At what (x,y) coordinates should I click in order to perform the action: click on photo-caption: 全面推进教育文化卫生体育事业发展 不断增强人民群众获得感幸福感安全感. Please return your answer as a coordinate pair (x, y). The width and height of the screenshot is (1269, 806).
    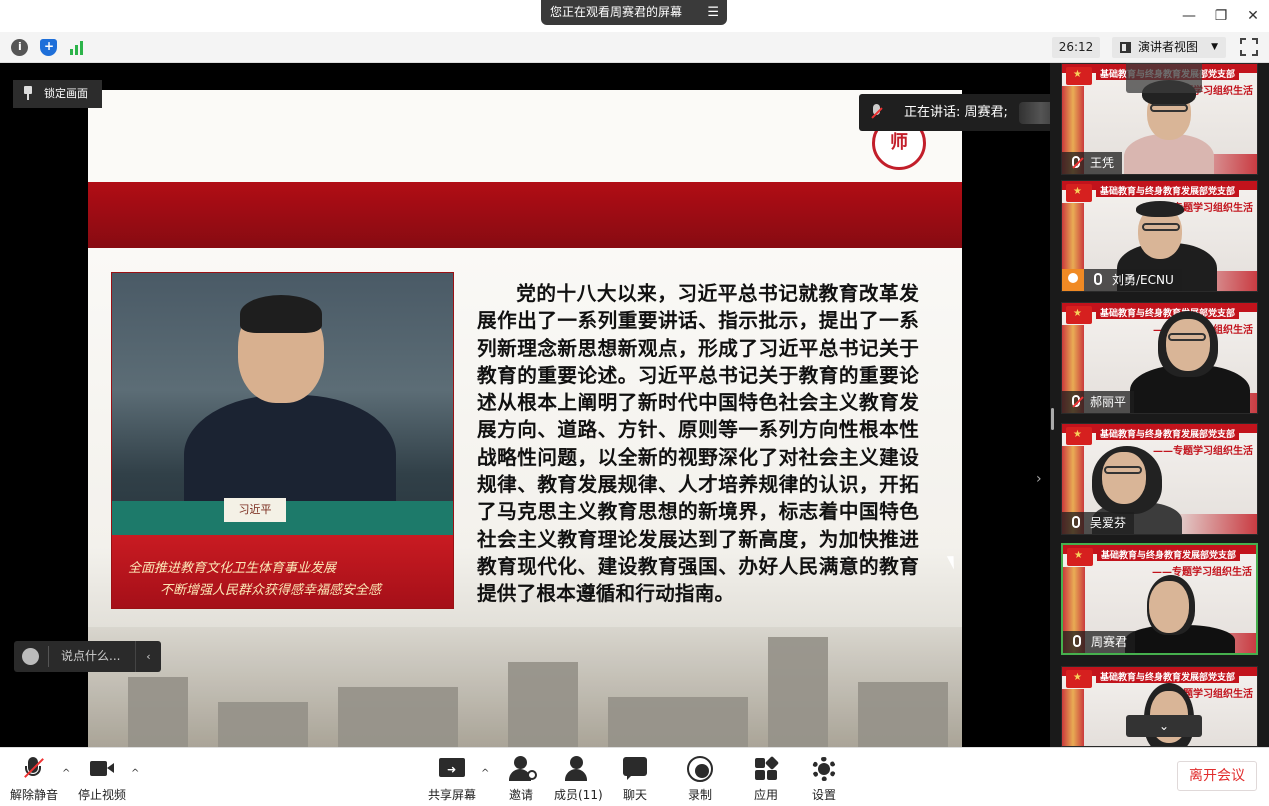
    Looking at the image, I should click on (282, 571).